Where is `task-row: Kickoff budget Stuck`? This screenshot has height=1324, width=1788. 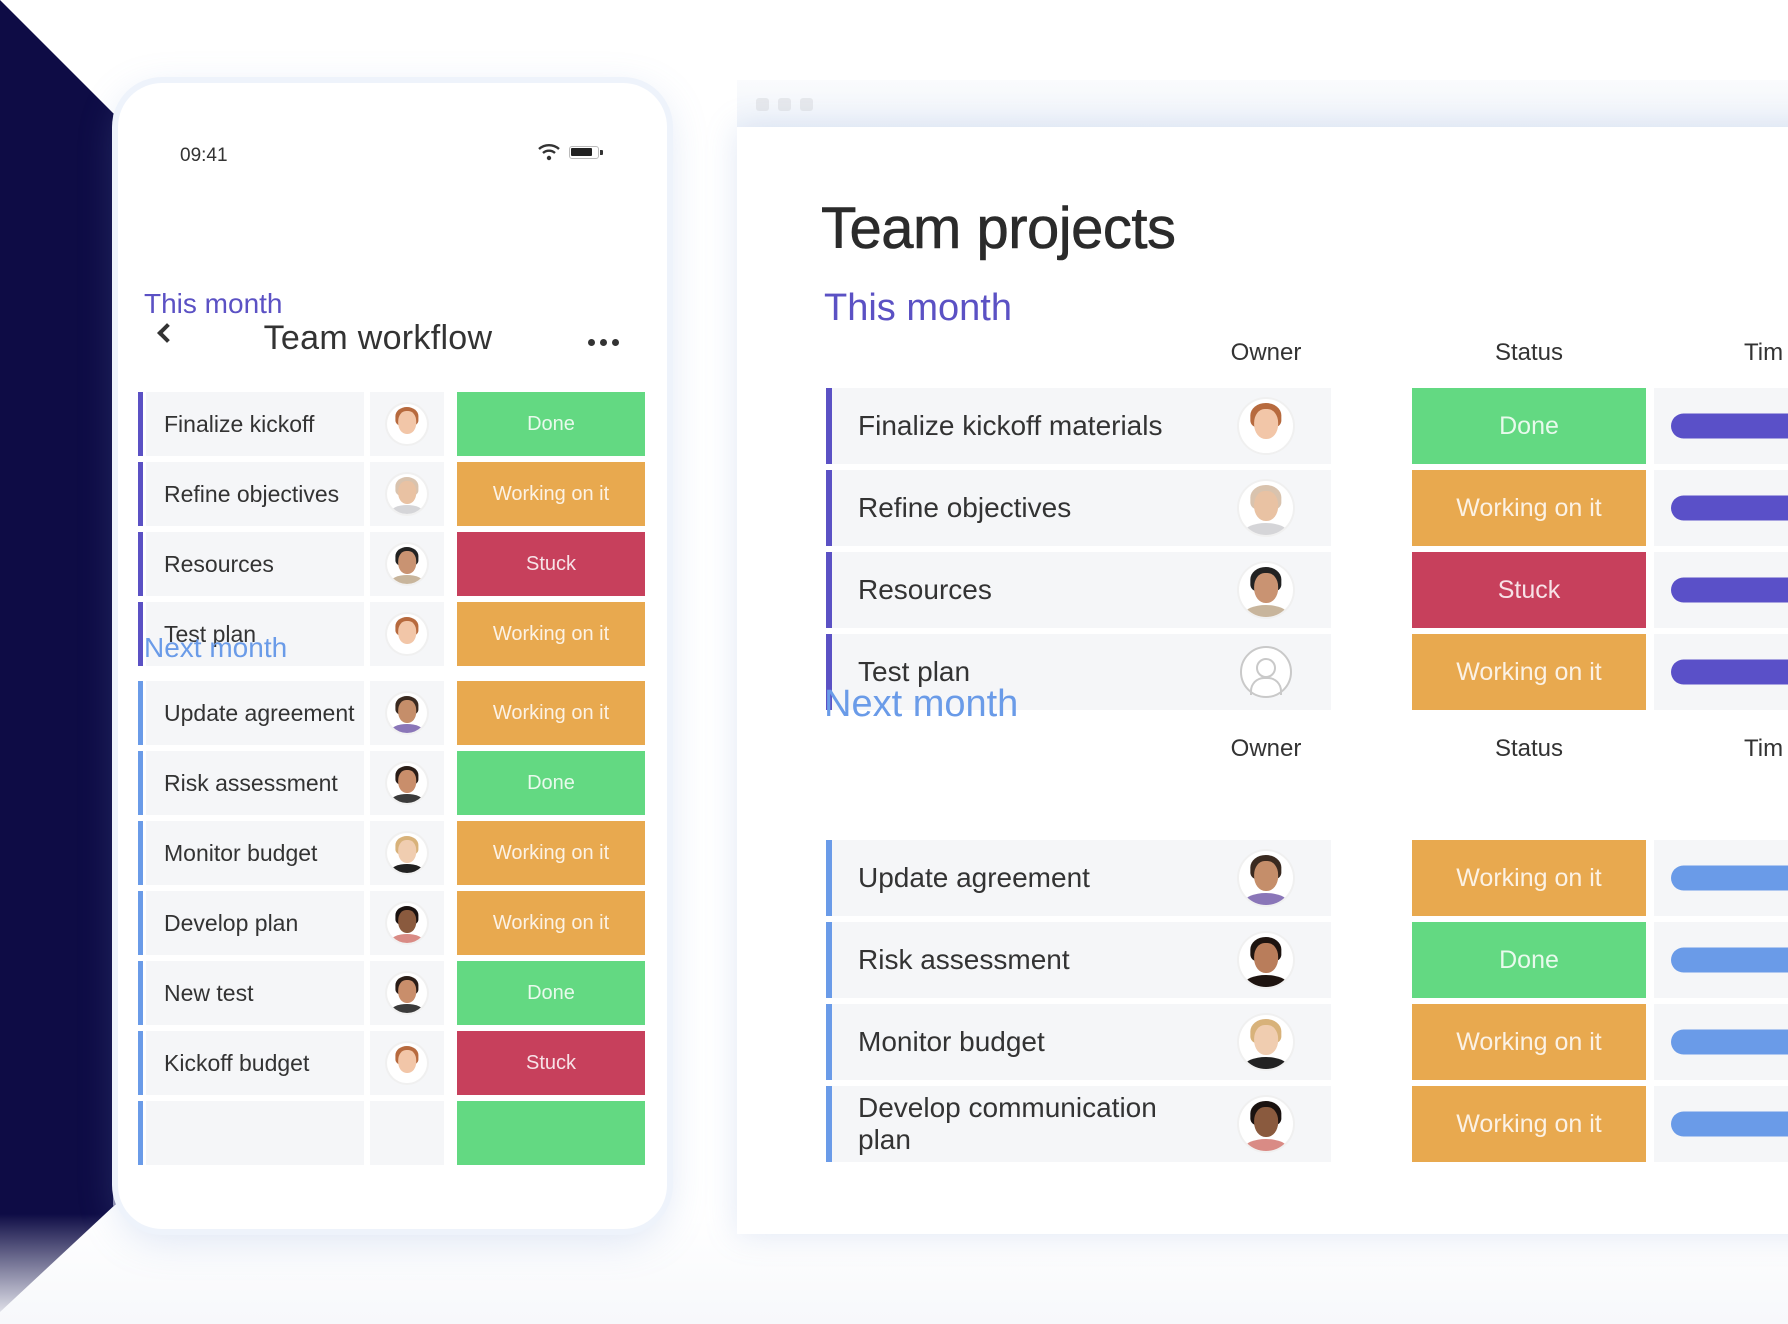 task-row: Kickoff budget Stuck is located at coordinates (402, 1063).